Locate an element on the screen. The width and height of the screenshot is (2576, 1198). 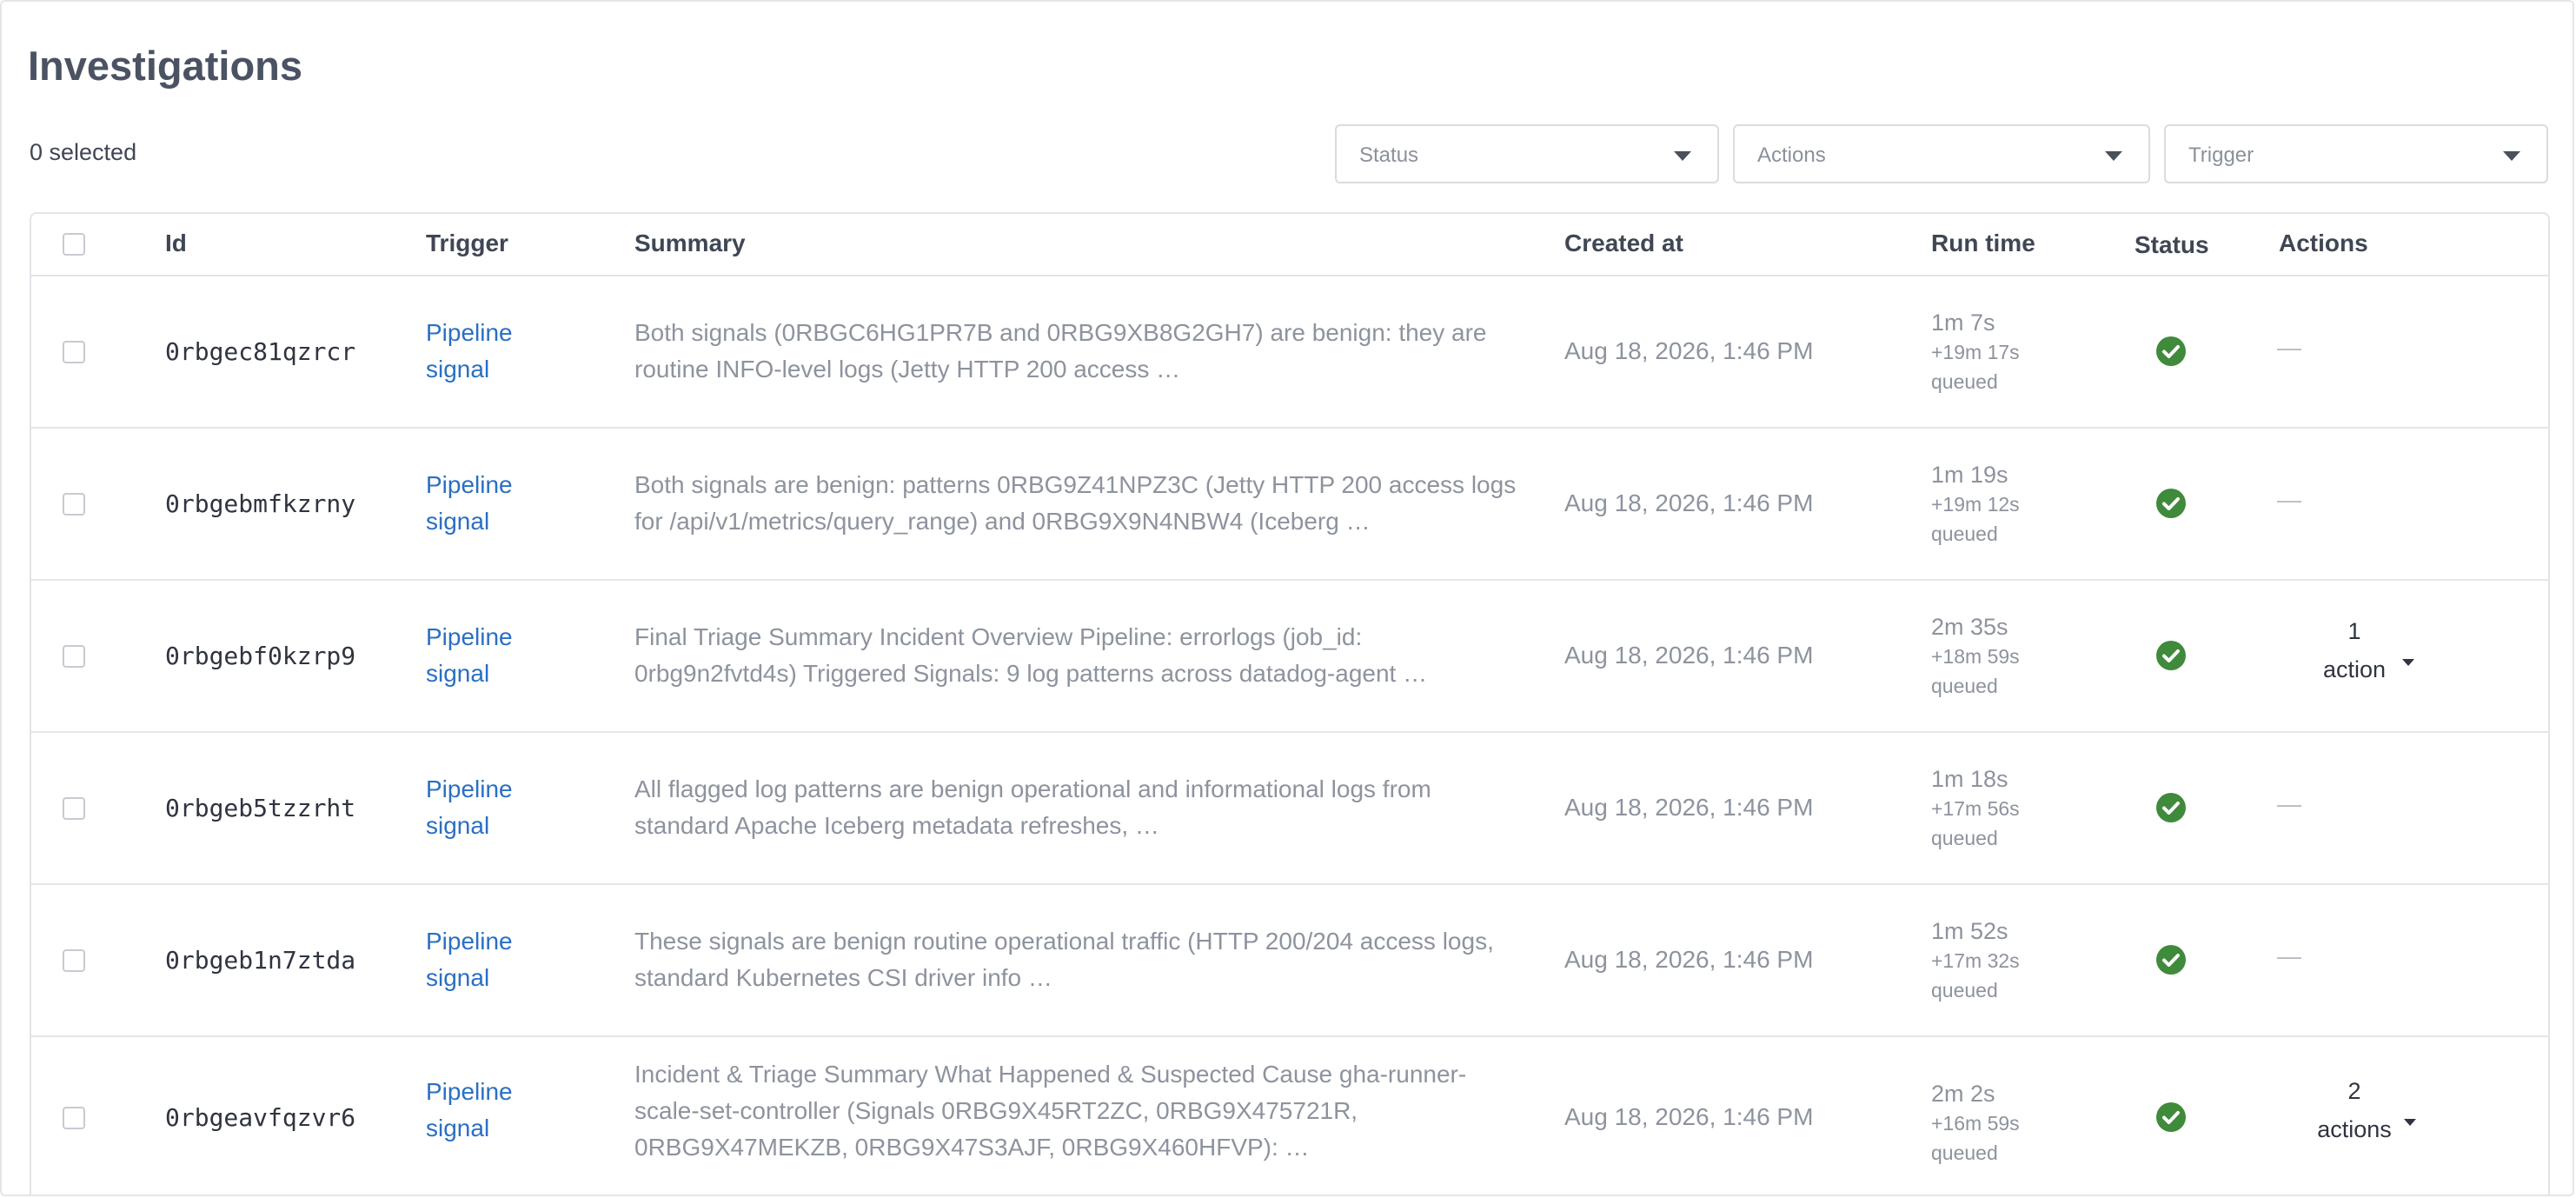
run-time: 1m 18s +17m 56s queued is located at coordinates (1975, 808).